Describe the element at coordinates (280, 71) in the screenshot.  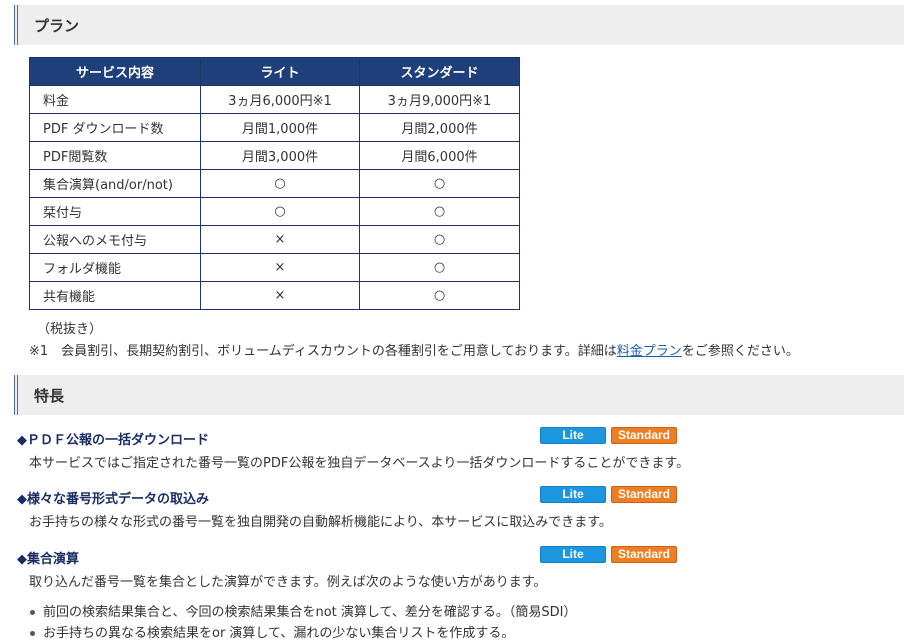
I see `header-lite: ライト` at that location.